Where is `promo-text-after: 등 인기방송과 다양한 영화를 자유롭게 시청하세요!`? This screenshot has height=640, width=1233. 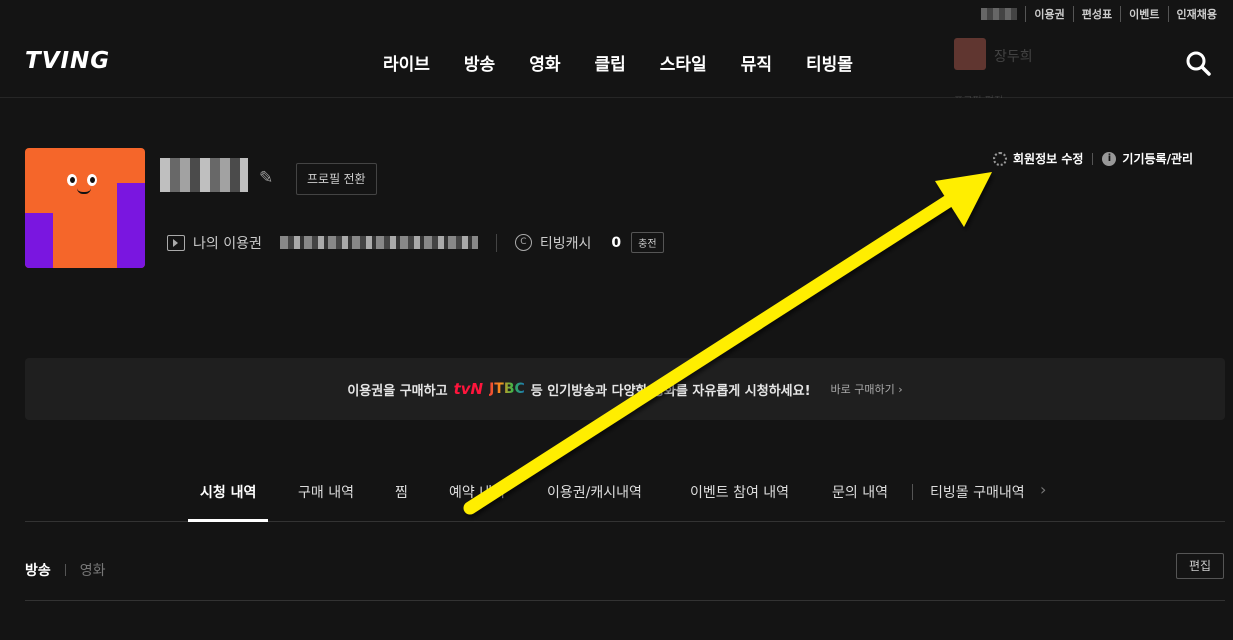
promo-text-after: 등 인기방송과 다양한 영화를 자유롭게 시청하세요! is located at coordinates (670, 391).